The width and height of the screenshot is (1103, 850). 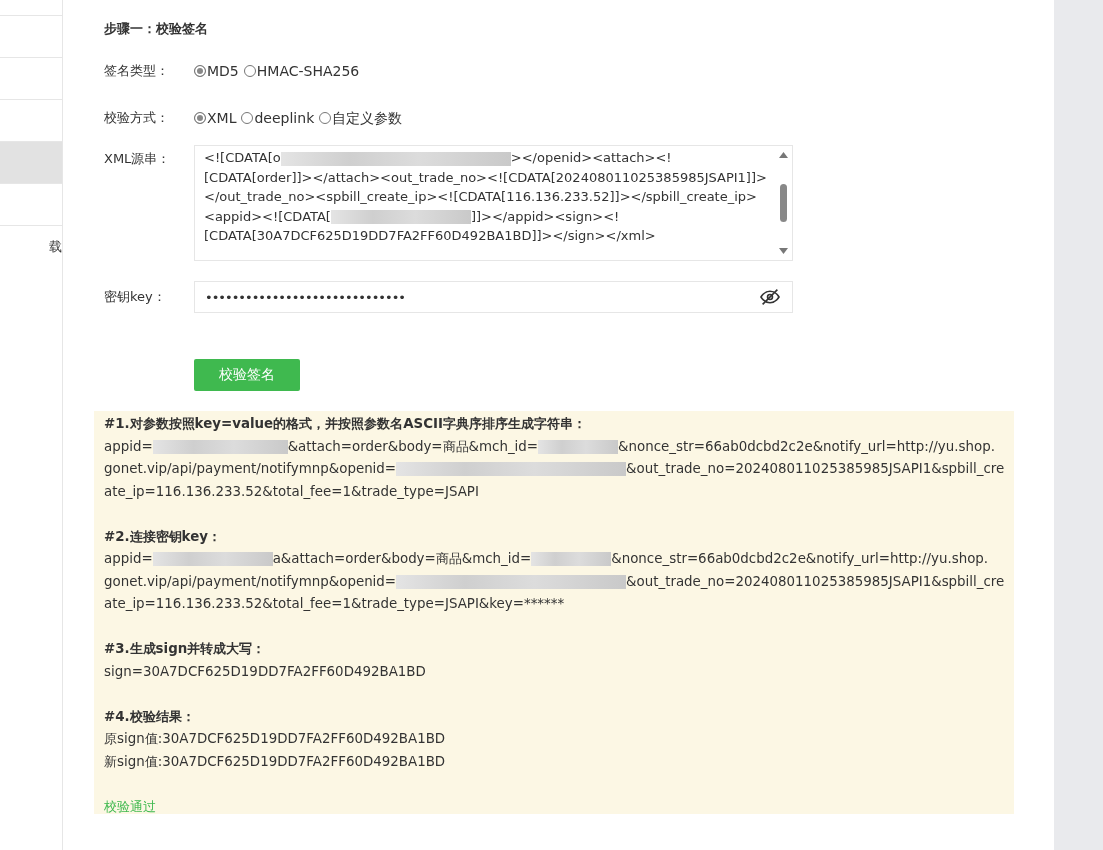 What do you see at coordinates (137, 71) in the screenshot?
I see `field-label: 签名类型：` at bounding box center [137, 71].